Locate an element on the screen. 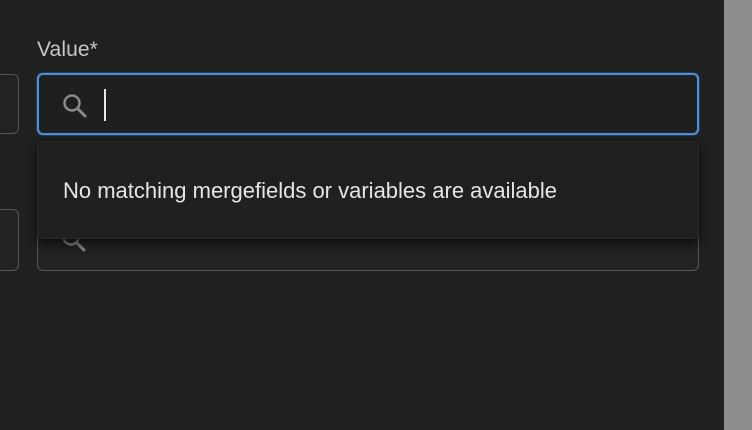 The height and width of the screenshot is (430, 752). text-caret is located at coordinates (105, 105).